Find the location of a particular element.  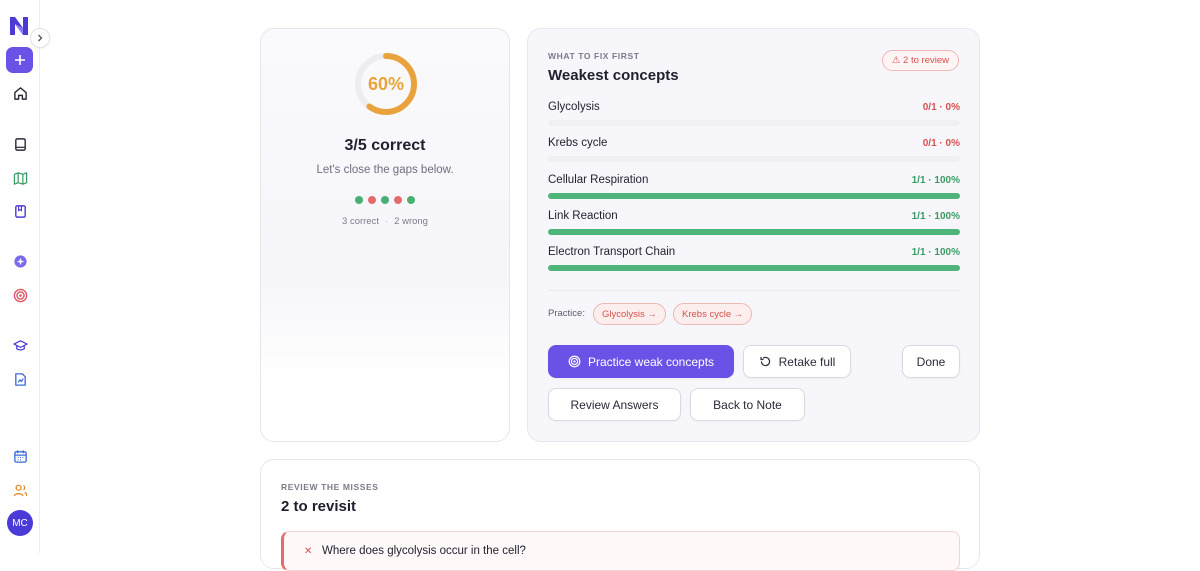

book-icon is located at coordinates (20, 144).